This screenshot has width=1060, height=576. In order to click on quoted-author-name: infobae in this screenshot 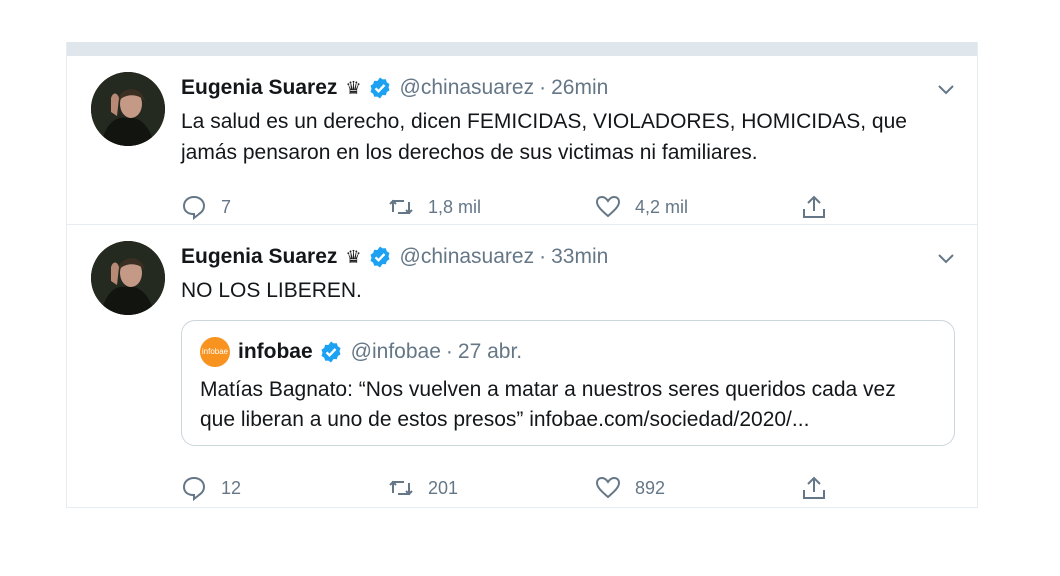, I will do `click(275, 351)`.